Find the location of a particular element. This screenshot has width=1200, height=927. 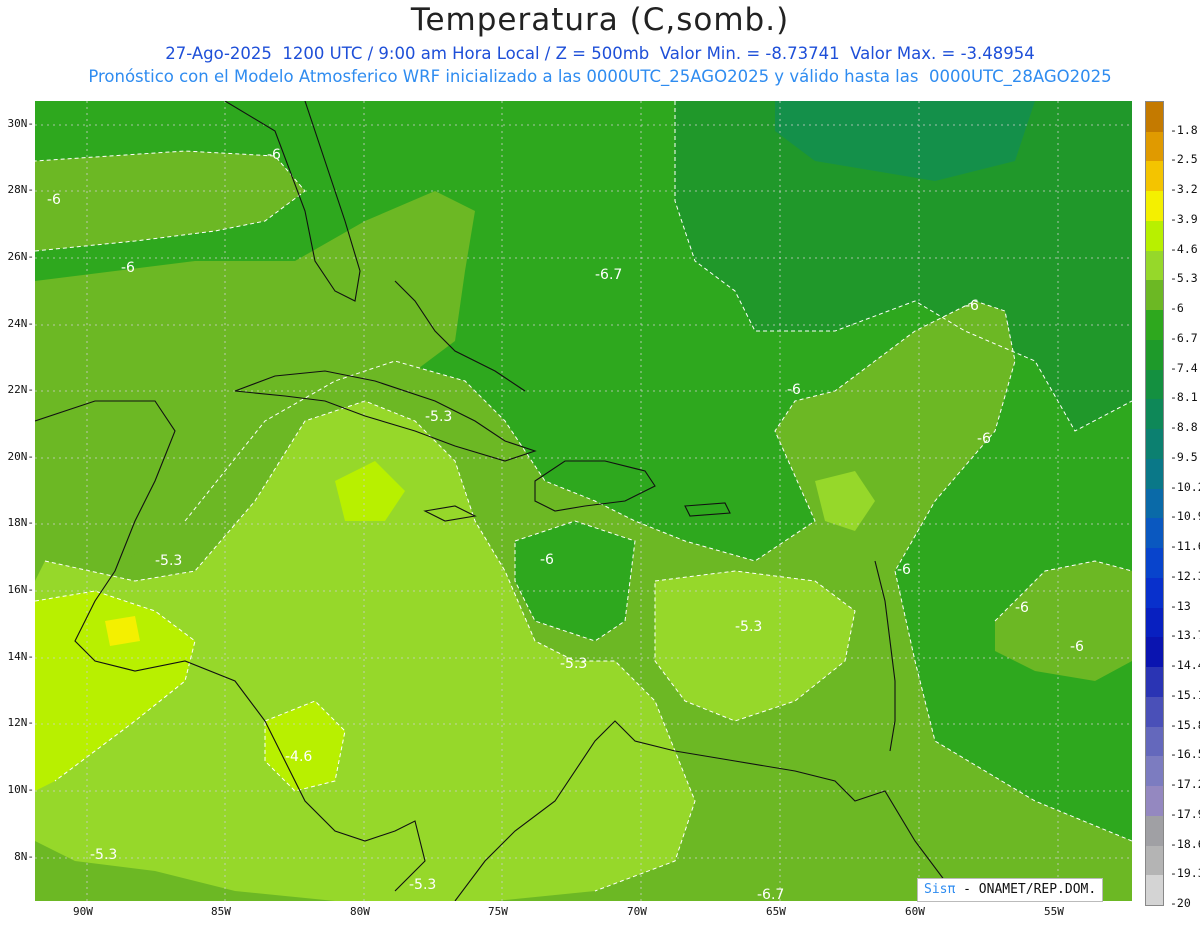

latitude-label: 18N- is located at coordinates (21, 522).